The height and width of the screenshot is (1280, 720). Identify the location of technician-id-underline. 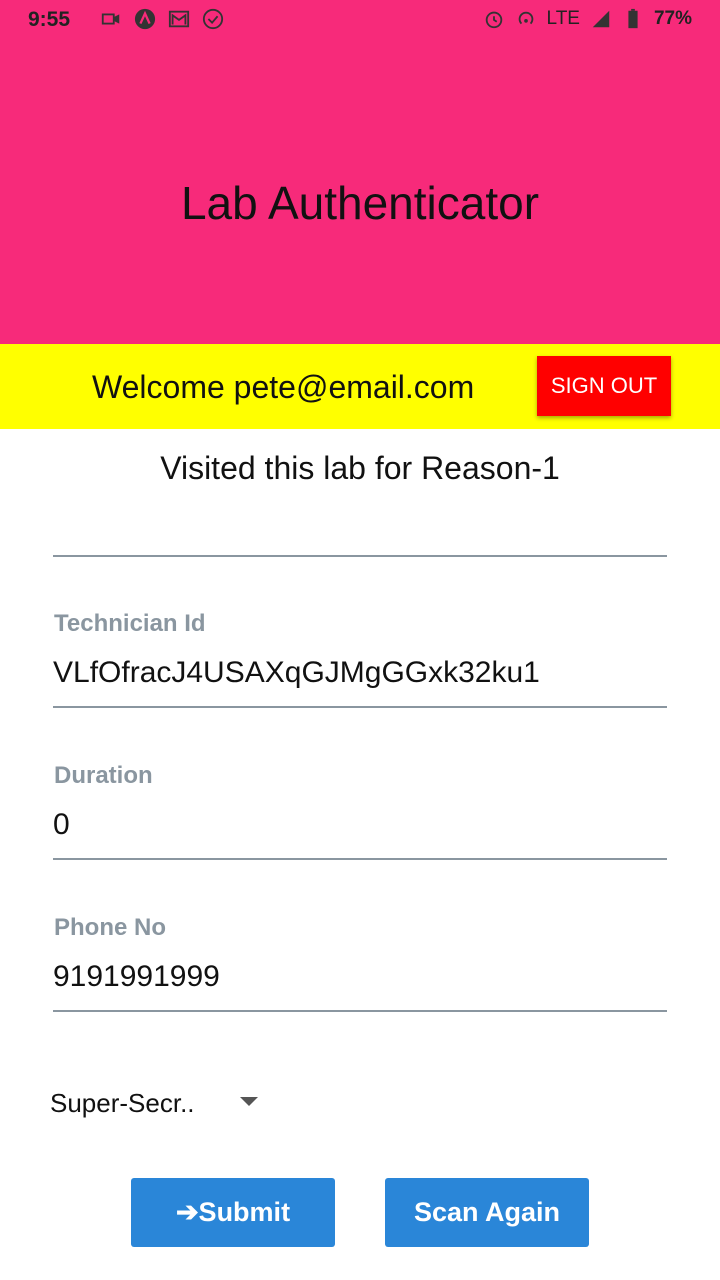
(360, 707).